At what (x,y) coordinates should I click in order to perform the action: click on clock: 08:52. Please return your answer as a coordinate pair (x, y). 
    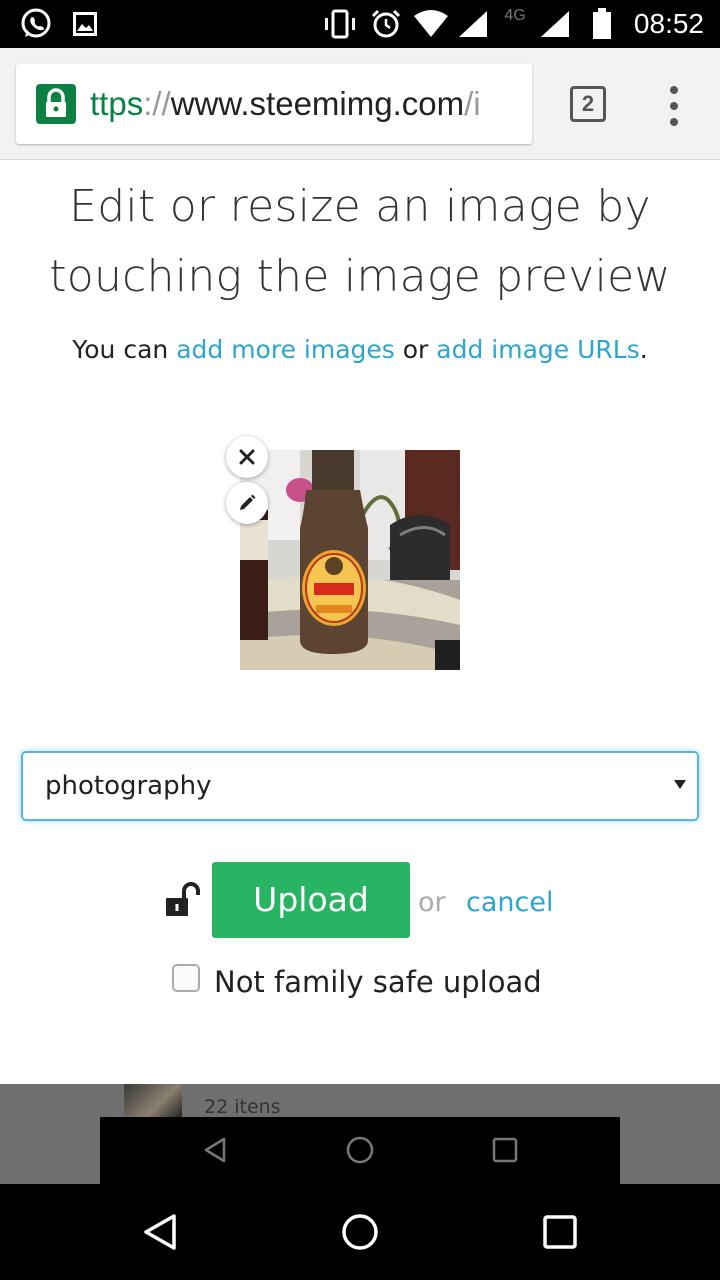
    Looking at the image, I should click on (668, 23).